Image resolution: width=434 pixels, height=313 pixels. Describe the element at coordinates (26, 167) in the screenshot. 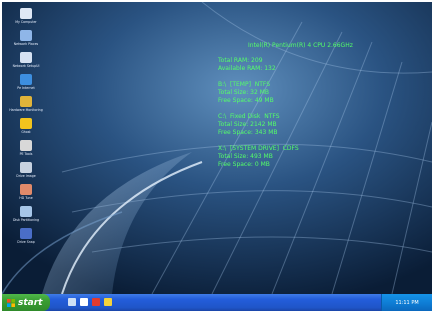

I see `drive-icon` at that location.